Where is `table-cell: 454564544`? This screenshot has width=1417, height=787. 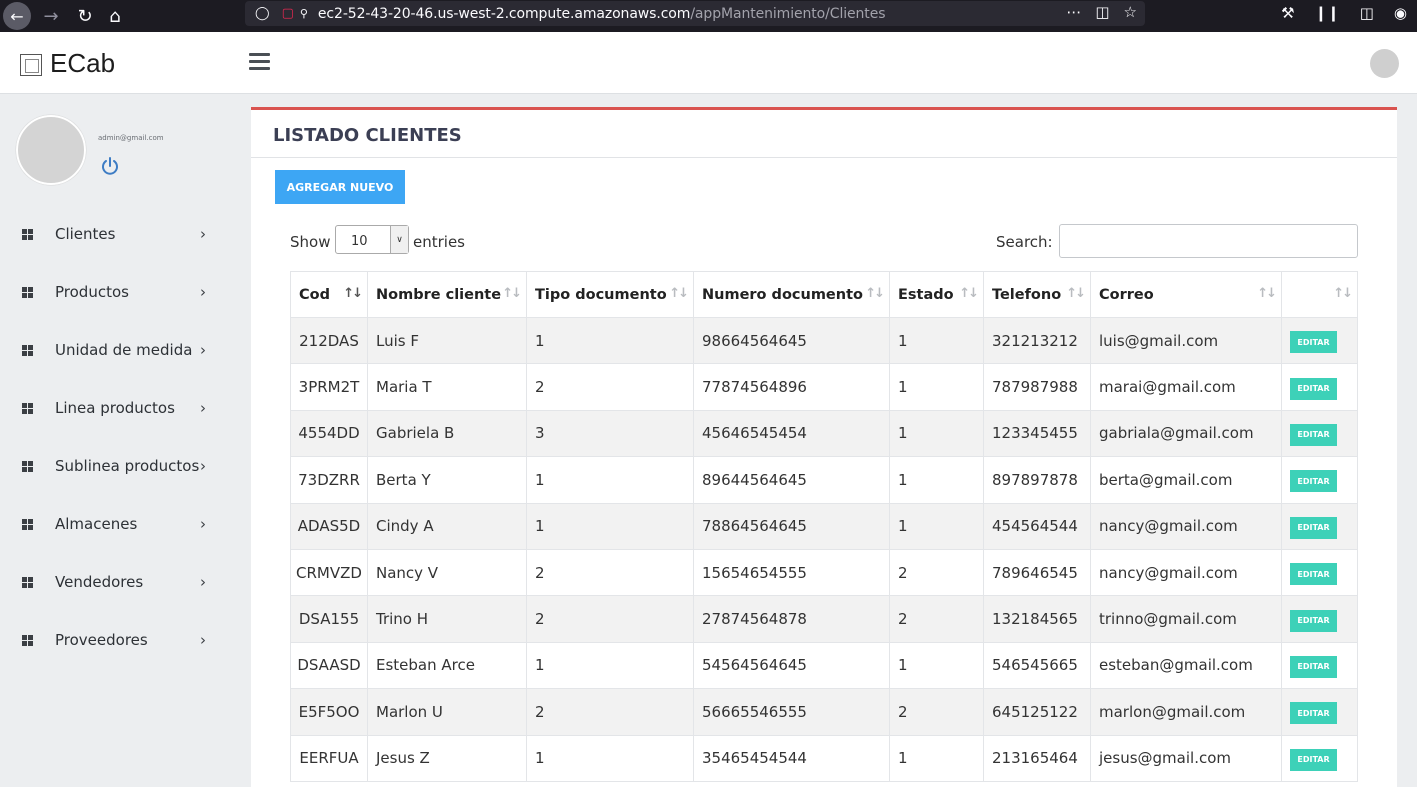
table-cell: 454564544 is located at coordinates (1037, 526).